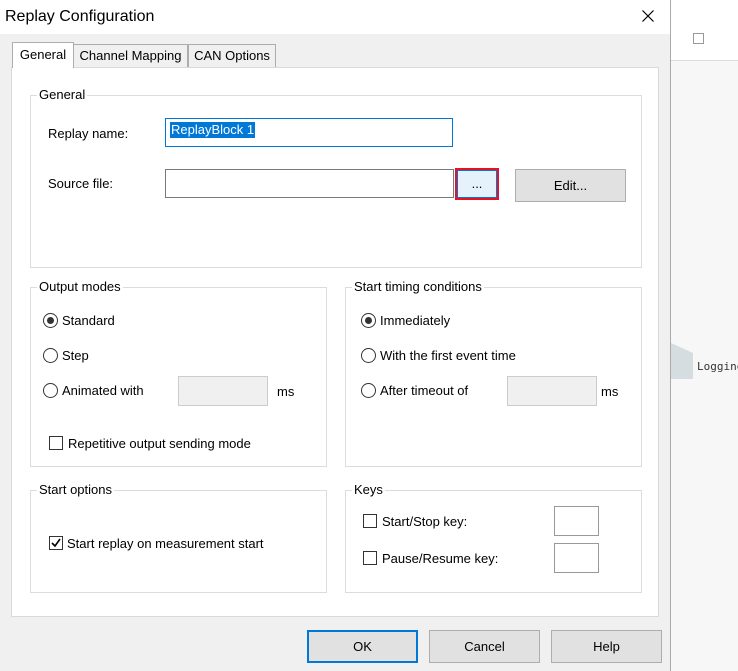 The image size is (738, 671). Describe the element at coordinates (309, 132) in the screenshot. I see `replay-name-input: ReplayBlock 1` at that location.